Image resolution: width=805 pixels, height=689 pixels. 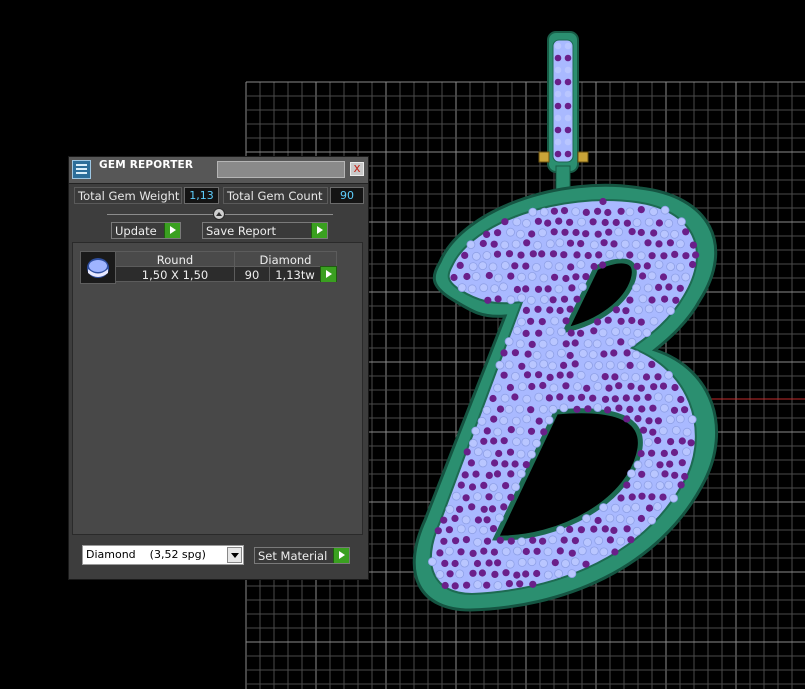 I want to click on gem-row-go-button, so click(x=328, y=274).